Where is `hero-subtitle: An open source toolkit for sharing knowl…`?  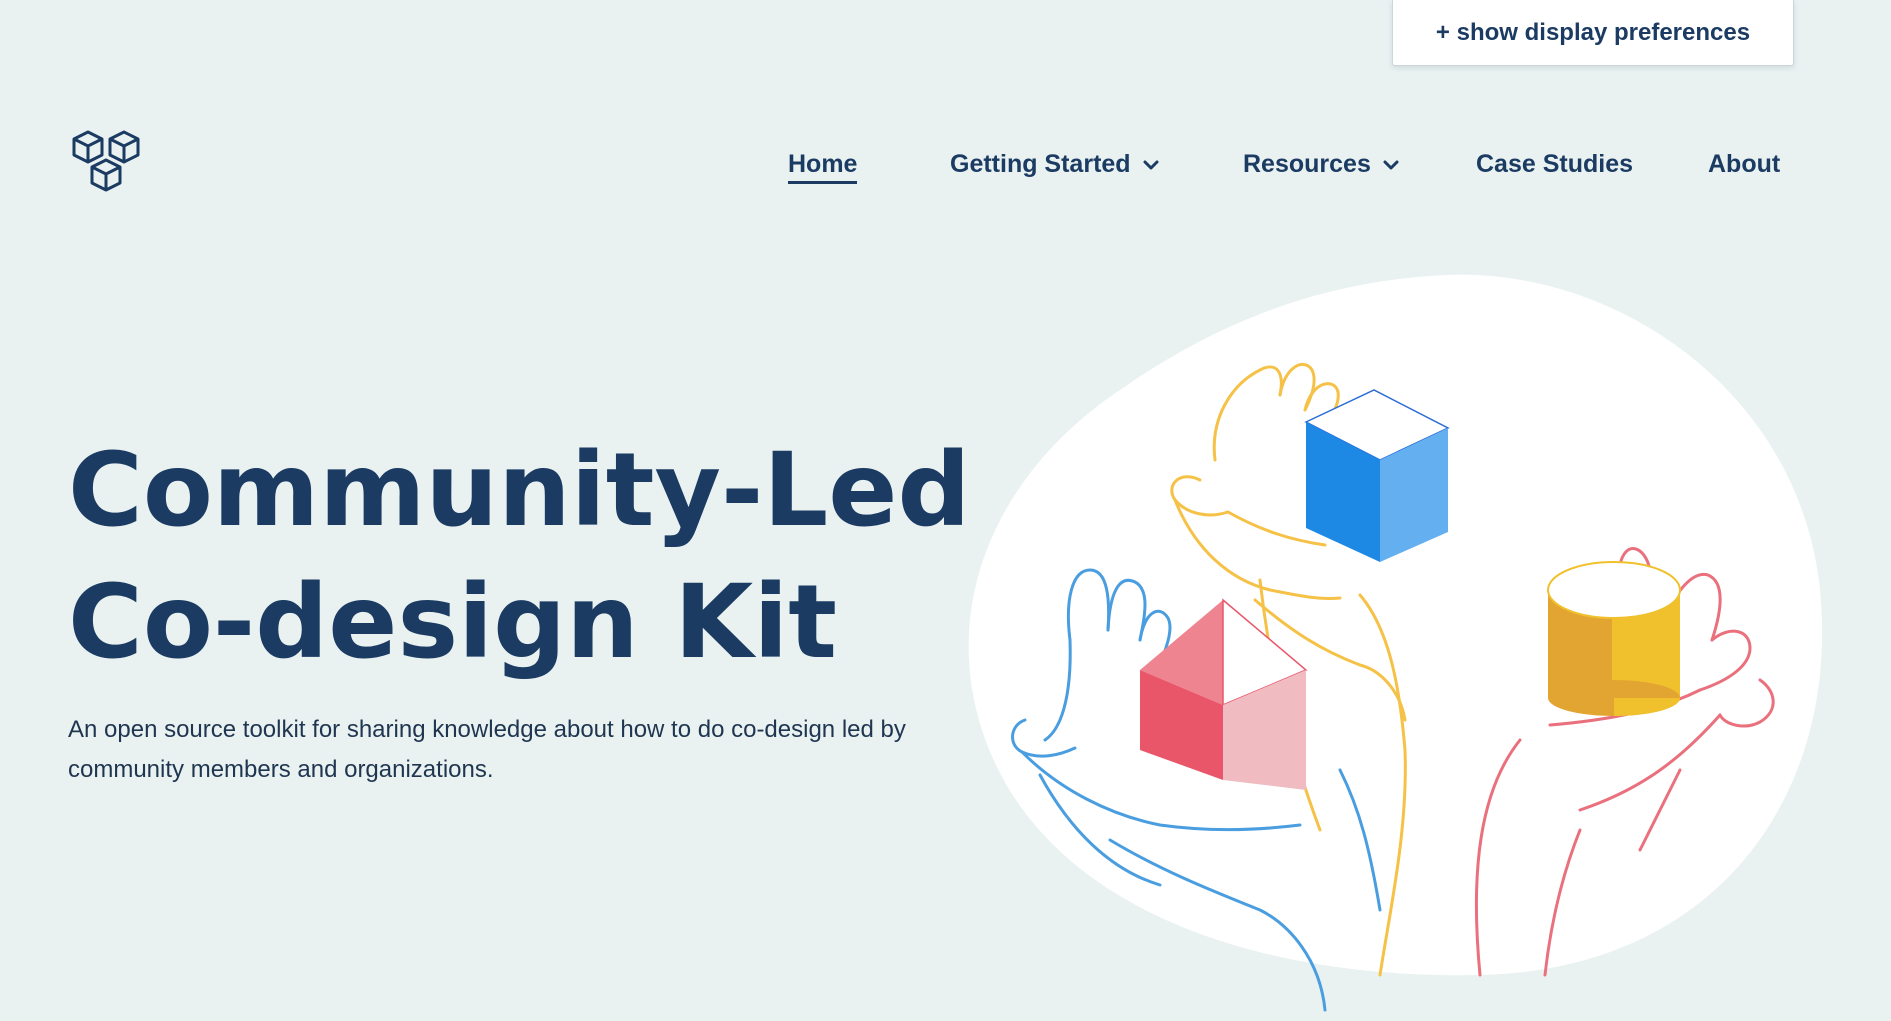 hero-subtitle: An open source toolkit for sharing knowl… is located at coordinates (518, 750).